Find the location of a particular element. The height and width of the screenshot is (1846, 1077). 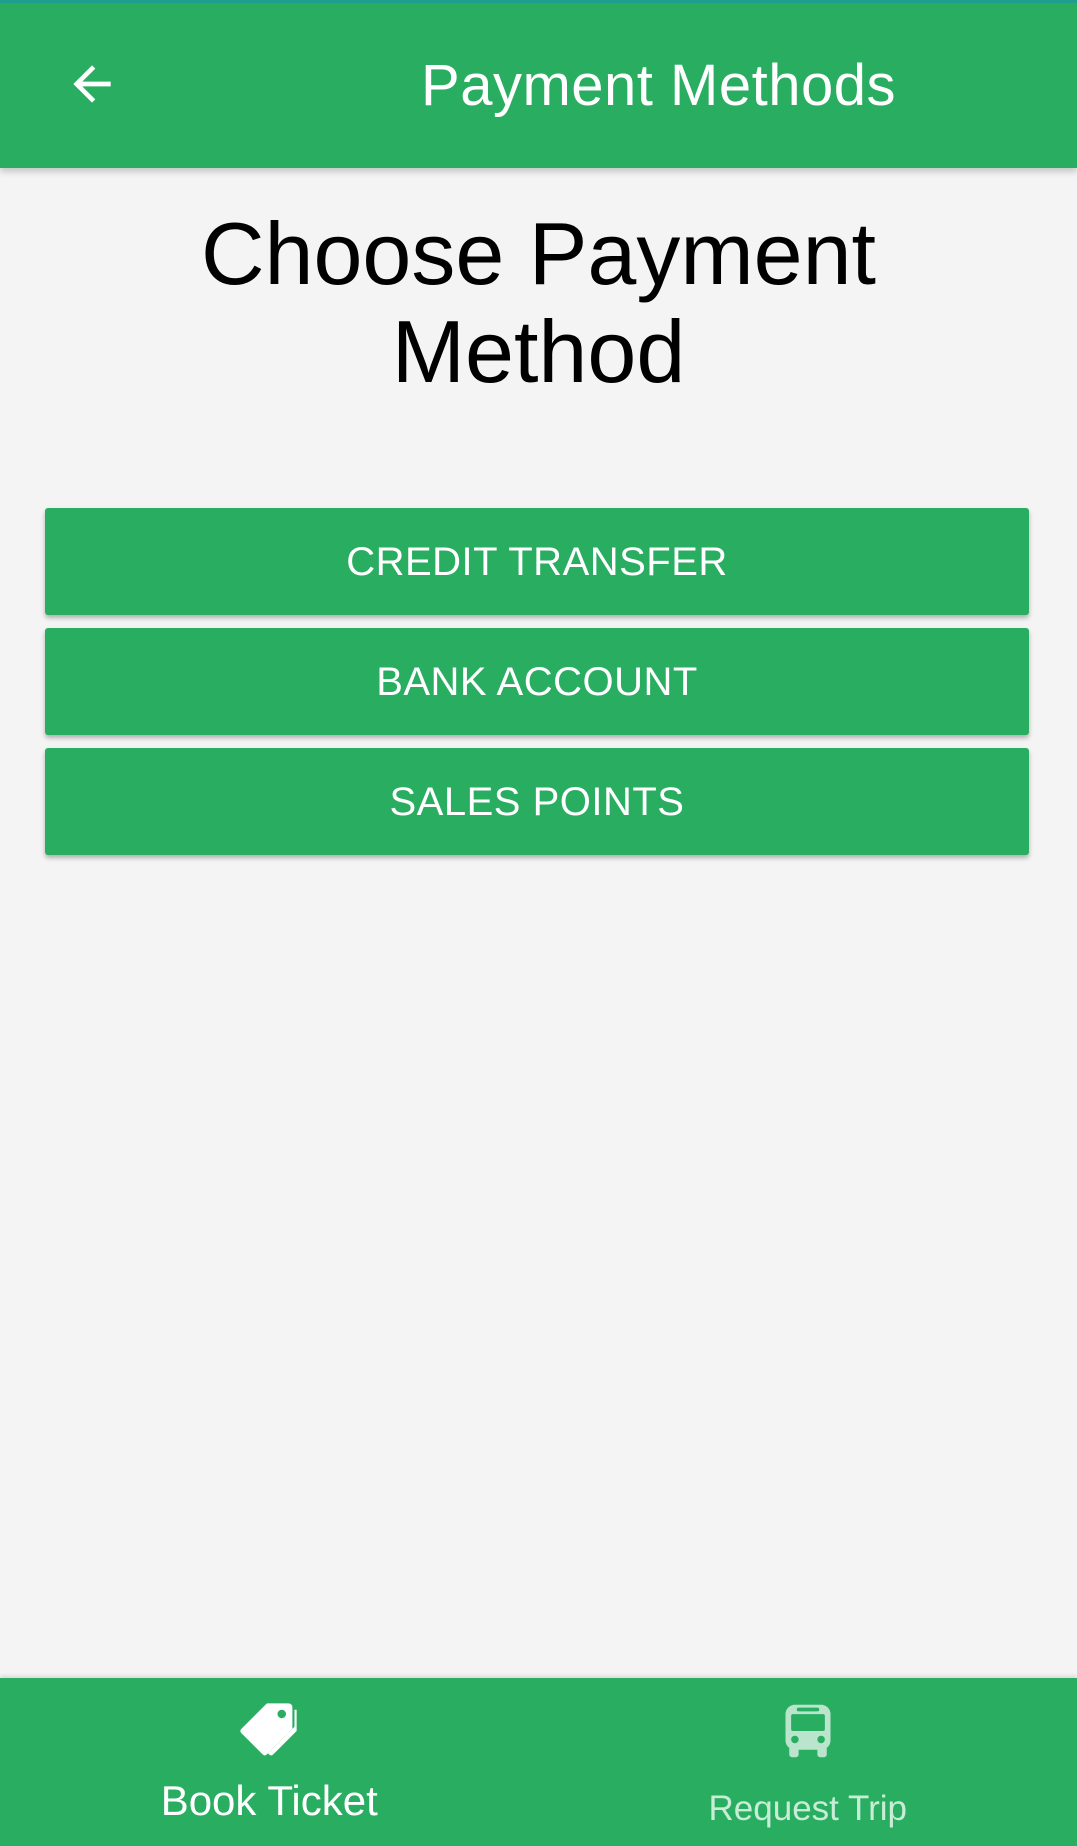

nav-item-request-trip: Request Trip is located at coordinates (808, 1762).